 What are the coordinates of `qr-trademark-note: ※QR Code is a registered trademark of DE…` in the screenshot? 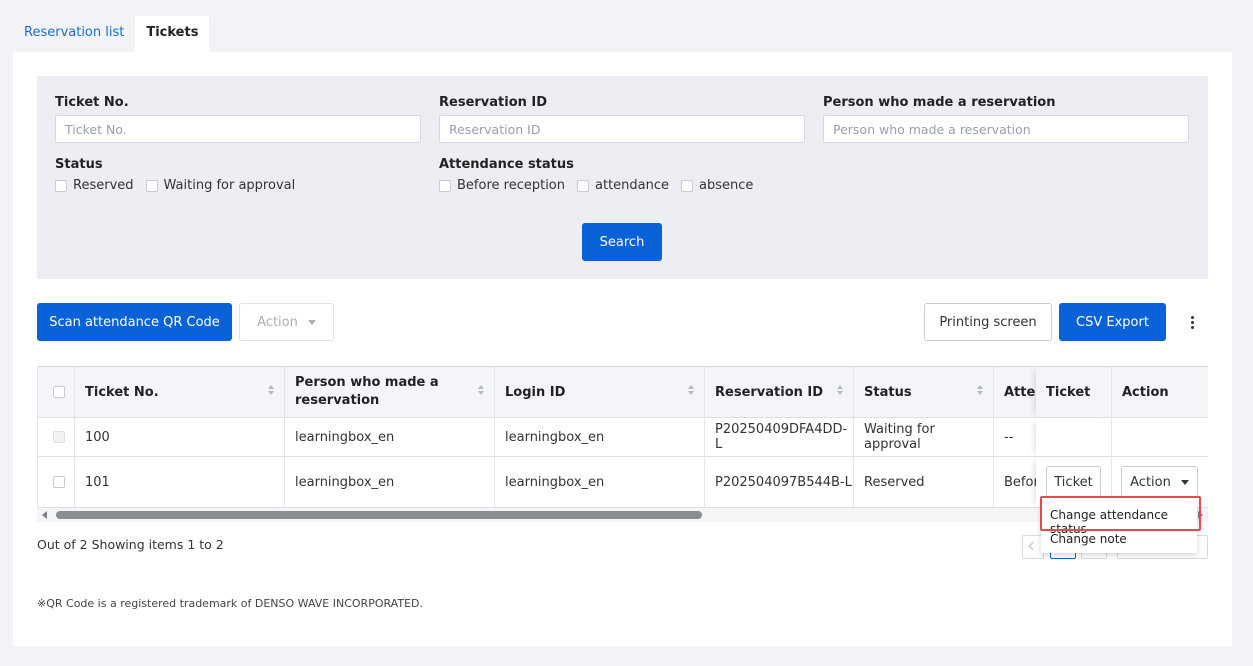 It's located at (230, 603).